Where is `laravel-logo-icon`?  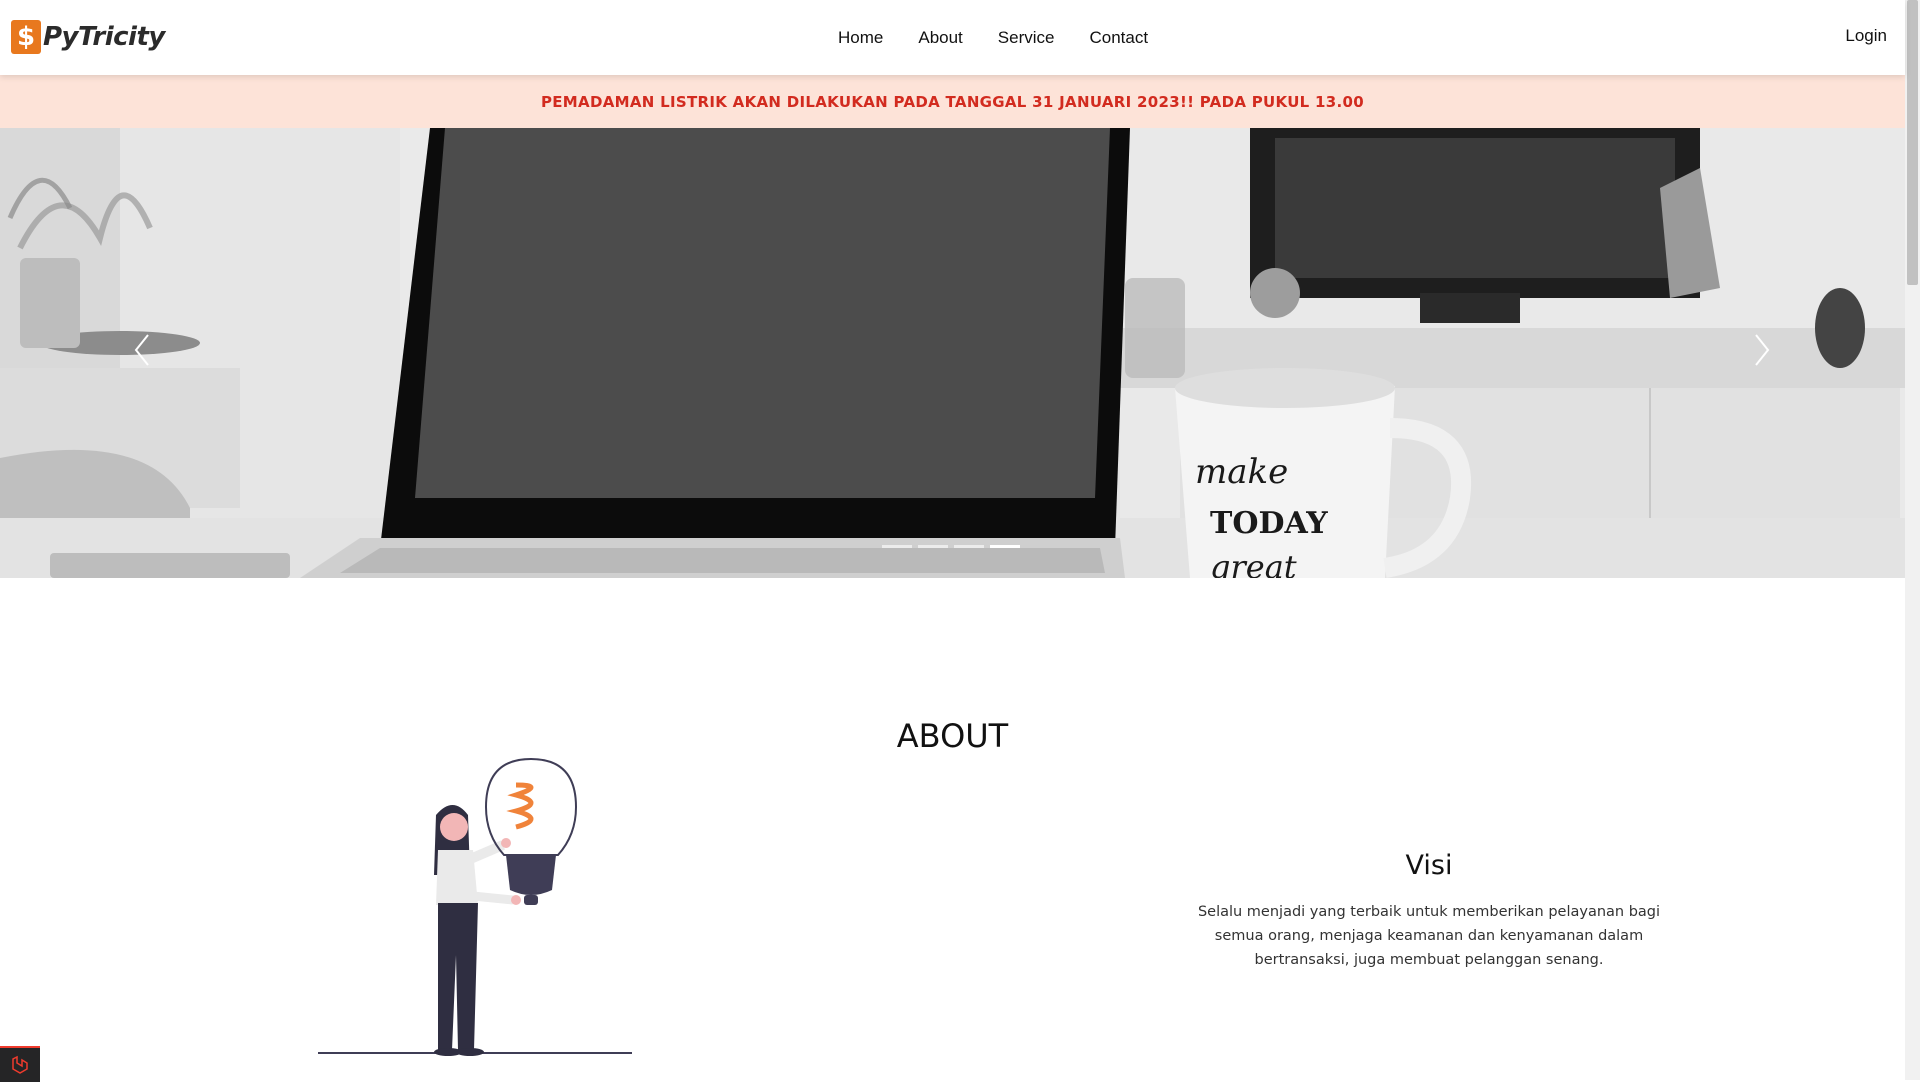 laravel-logo-icon is located at coordinates (20, 1064).